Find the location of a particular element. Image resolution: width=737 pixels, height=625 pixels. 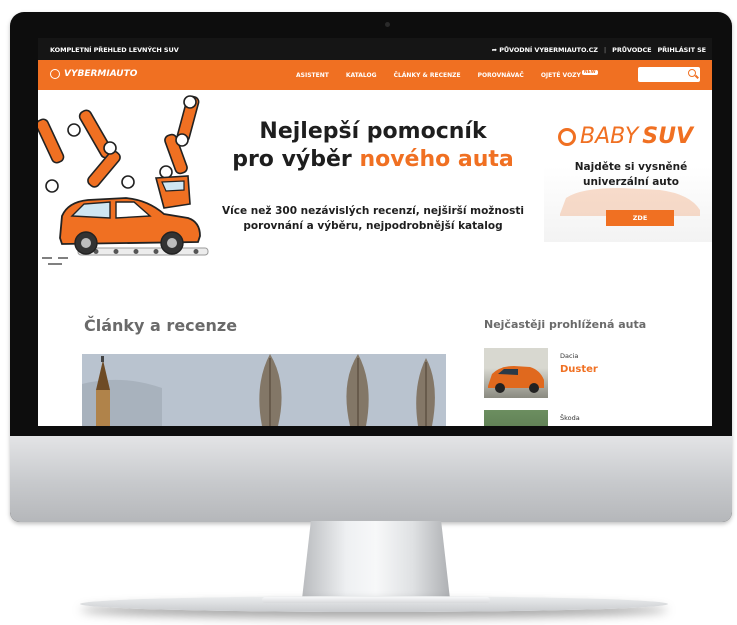

zde-button: ZDE is located at coordinates (640, 218).